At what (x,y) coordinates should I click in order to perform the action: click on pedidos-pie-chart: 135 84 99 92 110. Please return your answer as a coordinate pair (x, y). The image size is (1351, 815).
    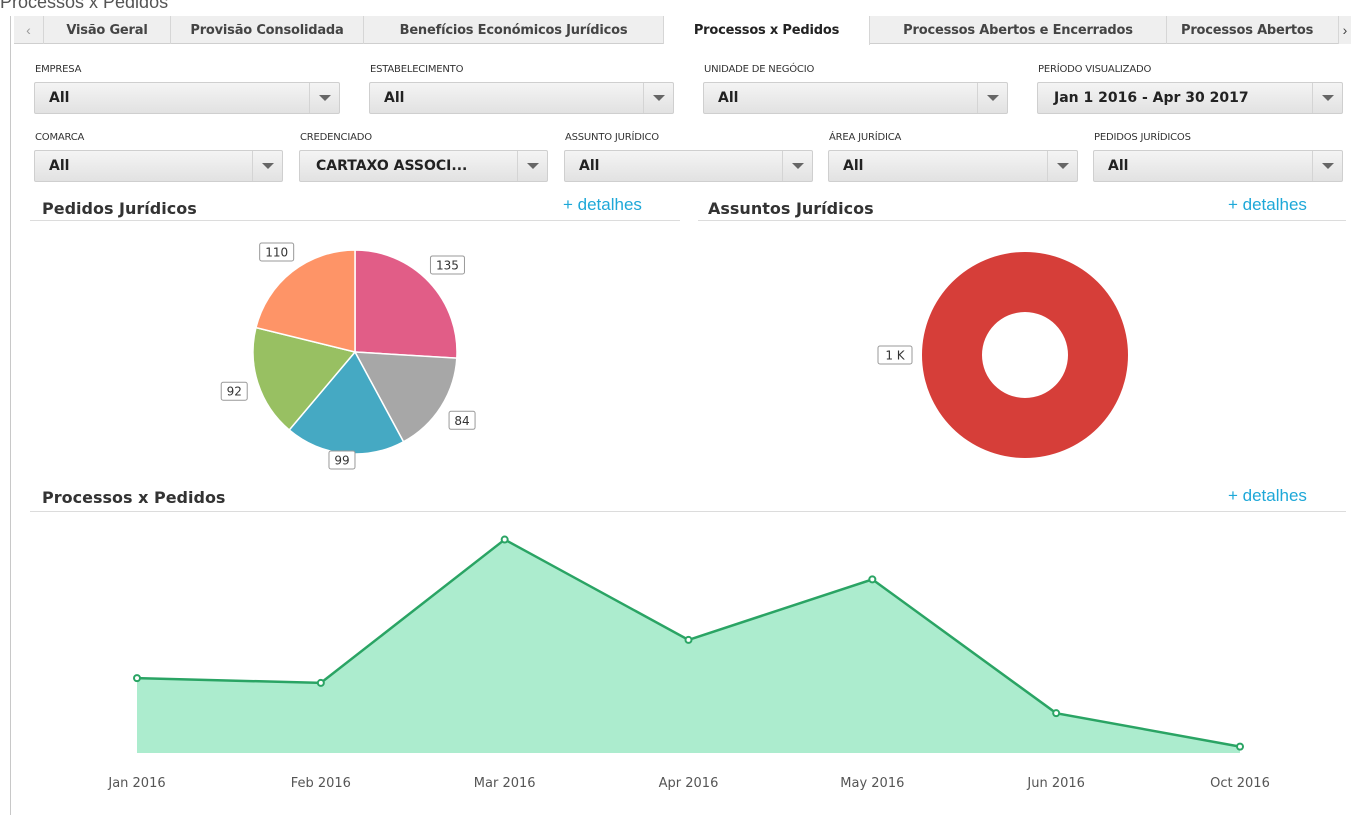
    Looking at the image, I should click on (348, 356).